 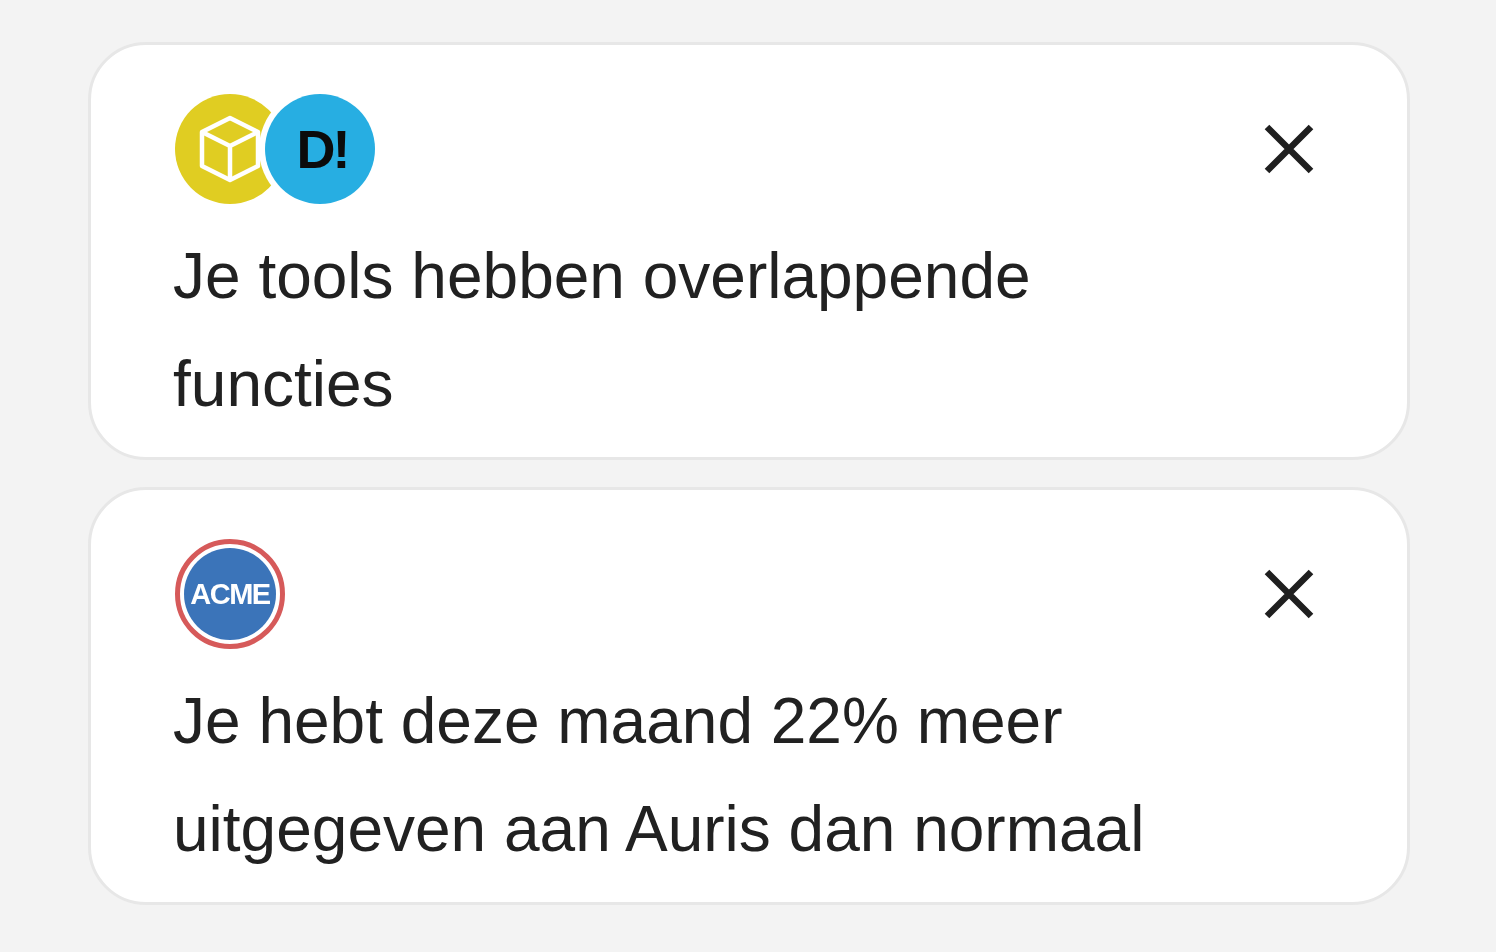 I want to click on letter-logo: D!, so click(x=320, y=149).